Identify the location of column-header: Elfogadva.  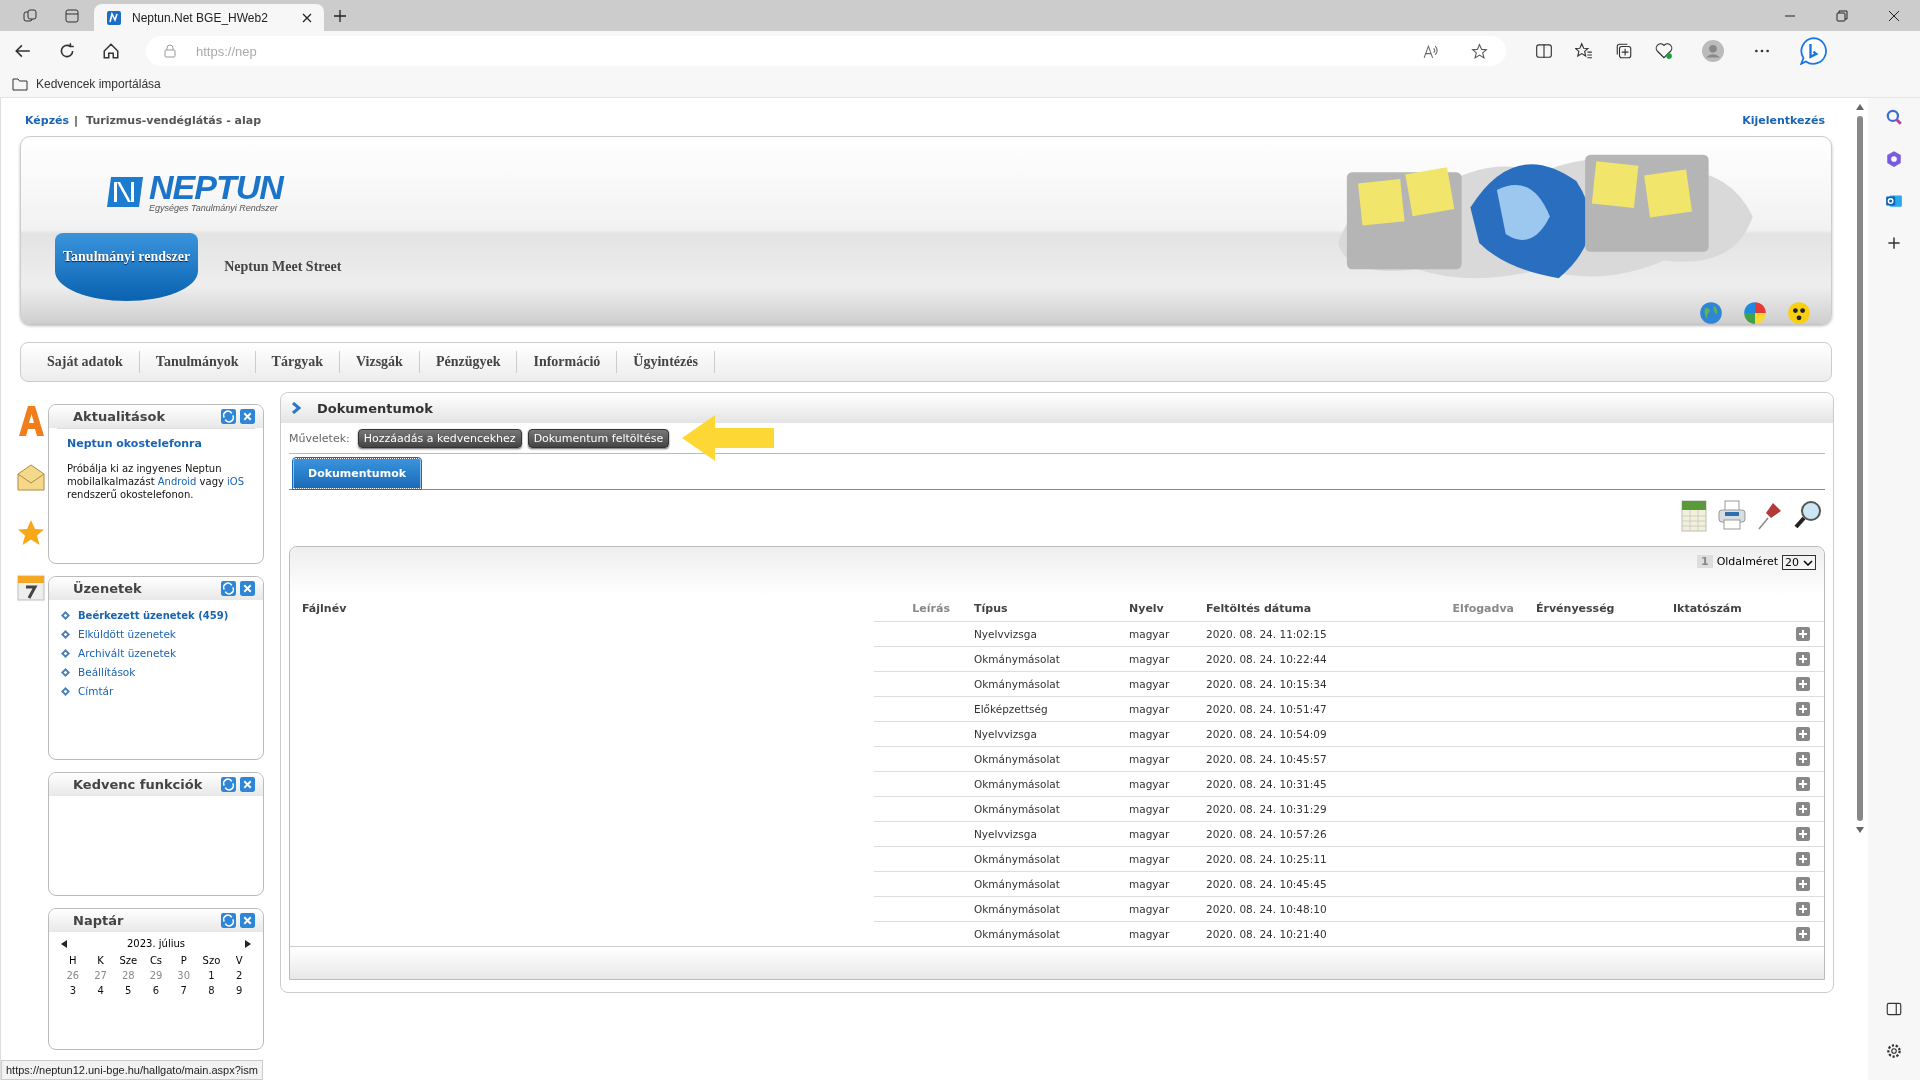
(1481, 608).